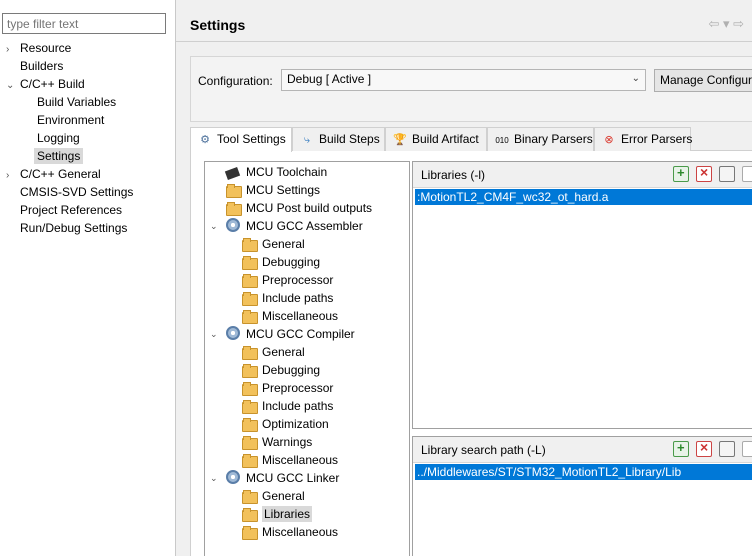 Image resolution: width=752 pixels, height=556 pixels. What do you see at coordinates (233, 172) in the screenshot?
I see `chip-icon` at bounding box center [233, 172].